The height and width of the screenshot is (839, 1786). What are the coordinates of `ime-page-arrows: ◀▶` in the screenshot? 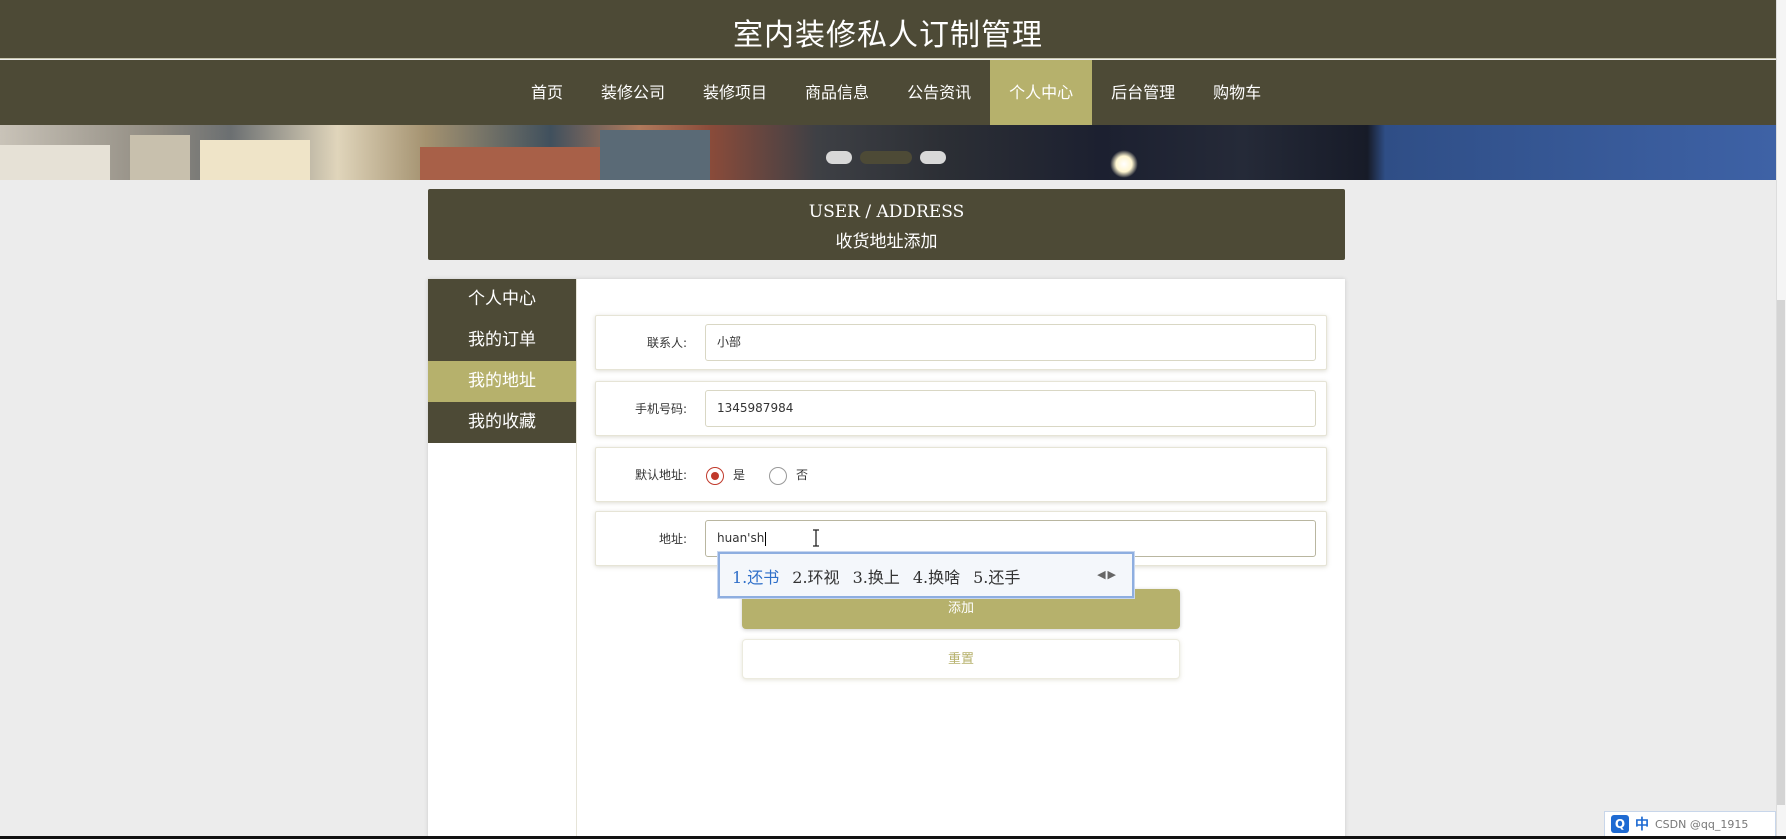 It's located at (1107, 574).